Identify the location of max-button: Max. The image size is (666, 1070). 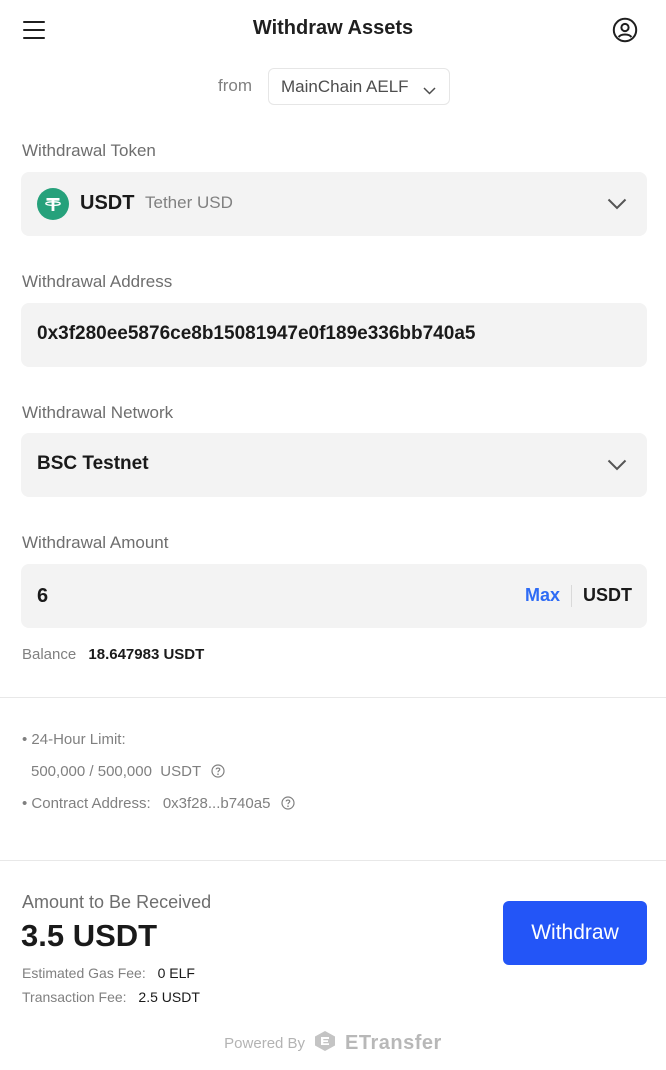
(542, 595).